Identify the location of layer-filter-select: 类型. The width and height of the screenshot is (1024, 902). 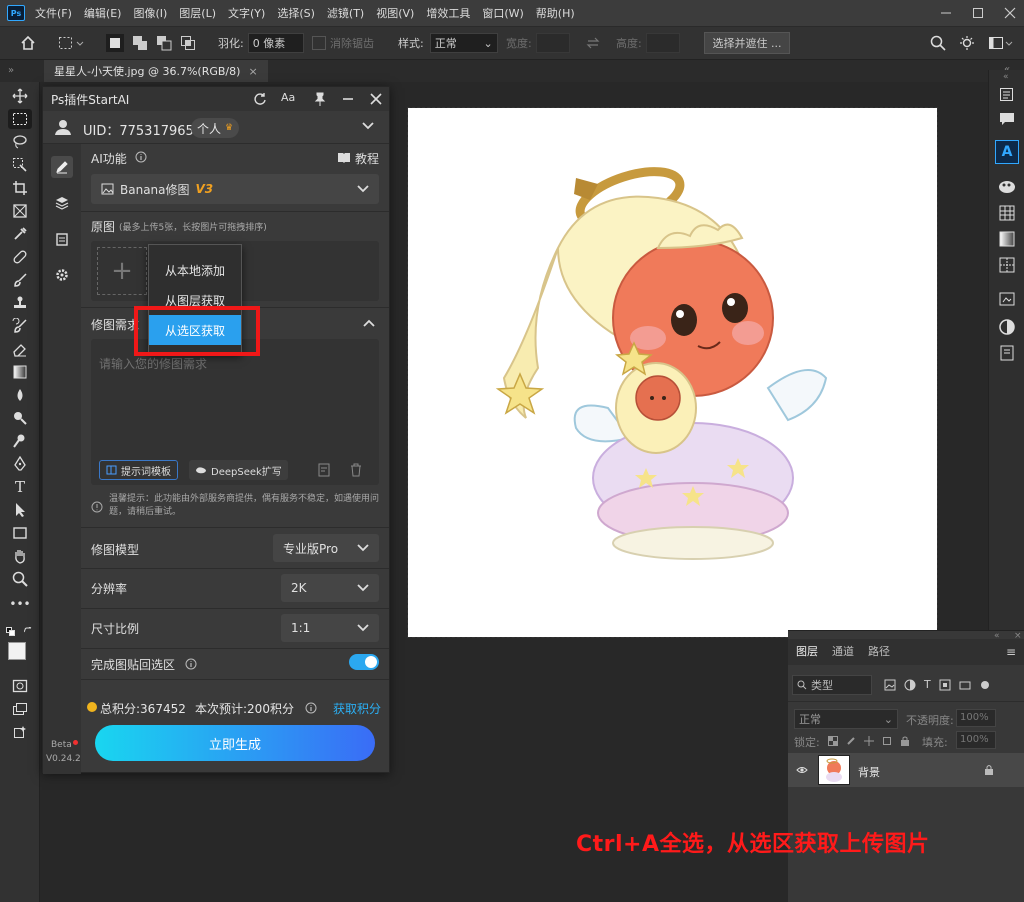
(832, 685).